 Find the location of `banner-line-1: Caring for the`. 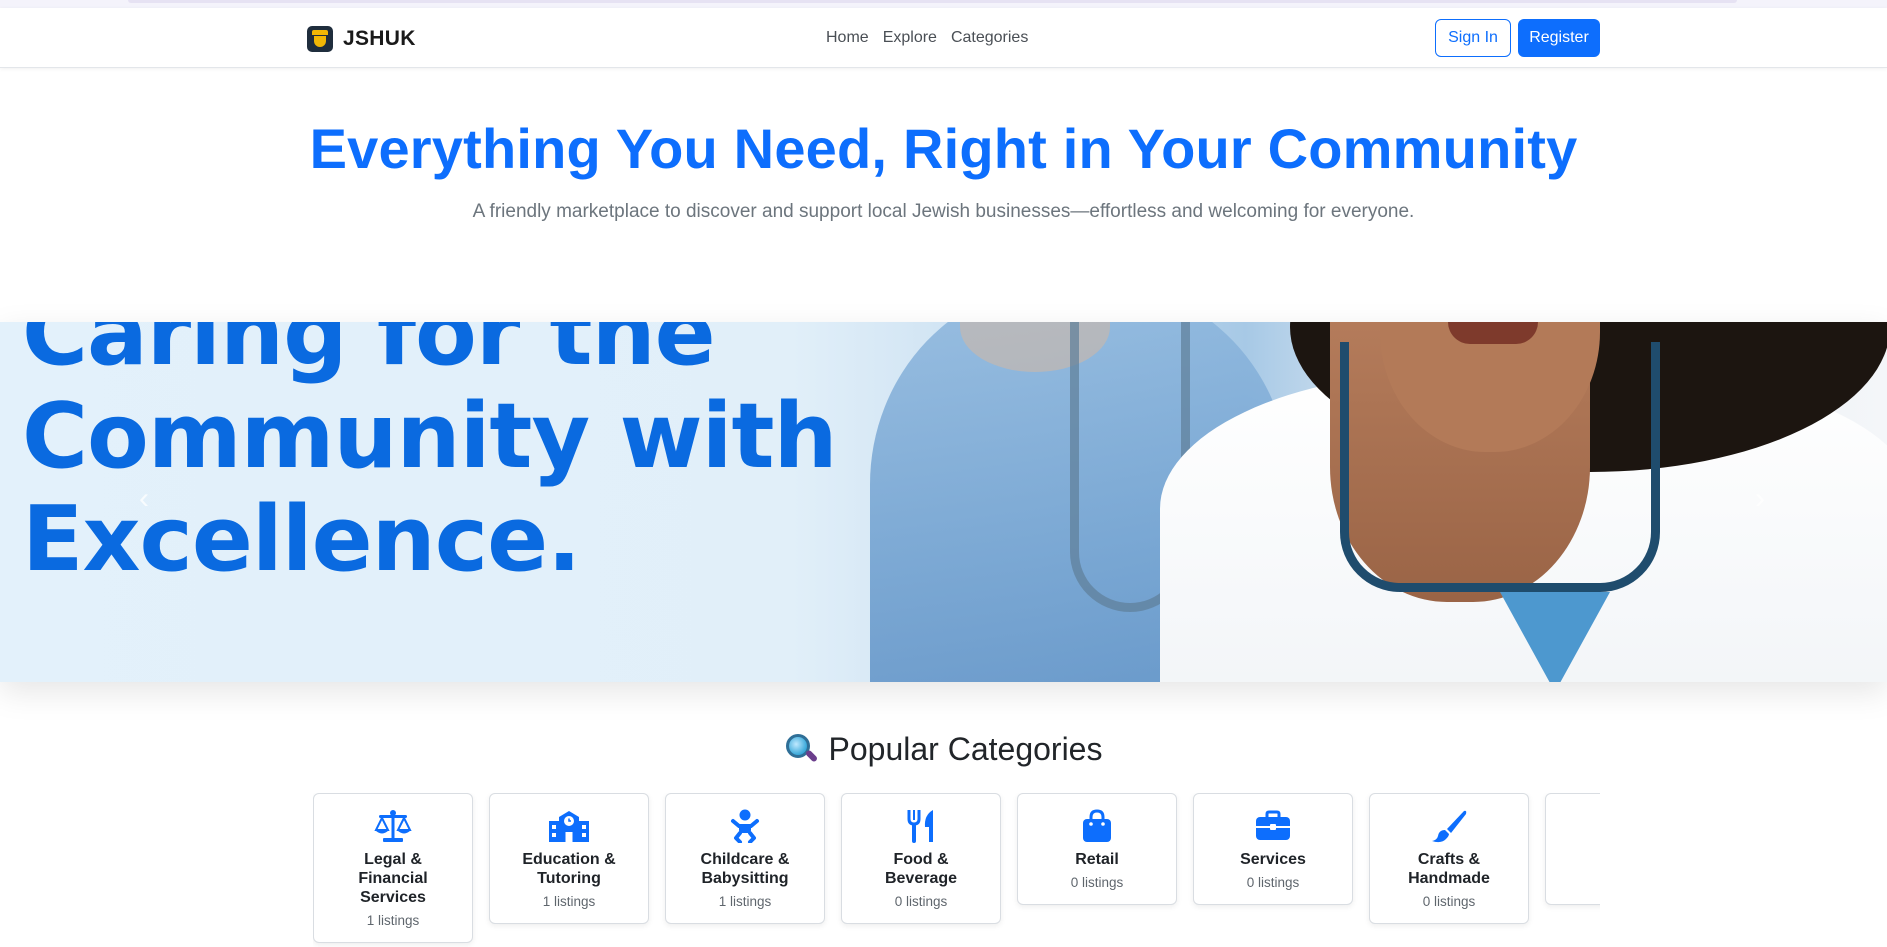

banner-line-1: Caring for the is located at coordinates (369, 354).